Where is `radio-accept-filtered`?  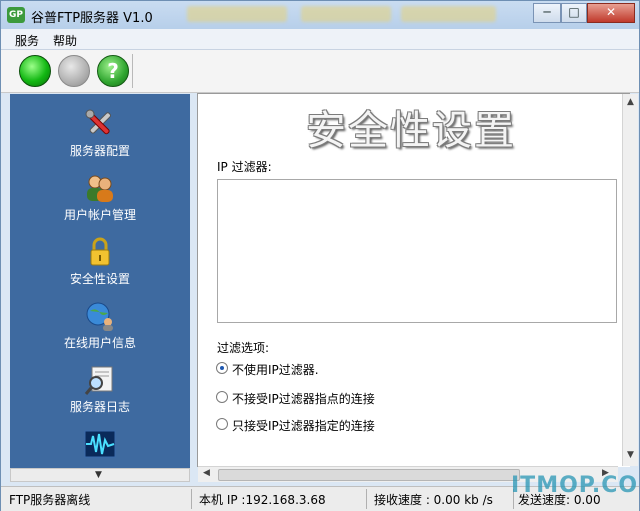 radio-accept-filtered is located at coordinates (222, 424).